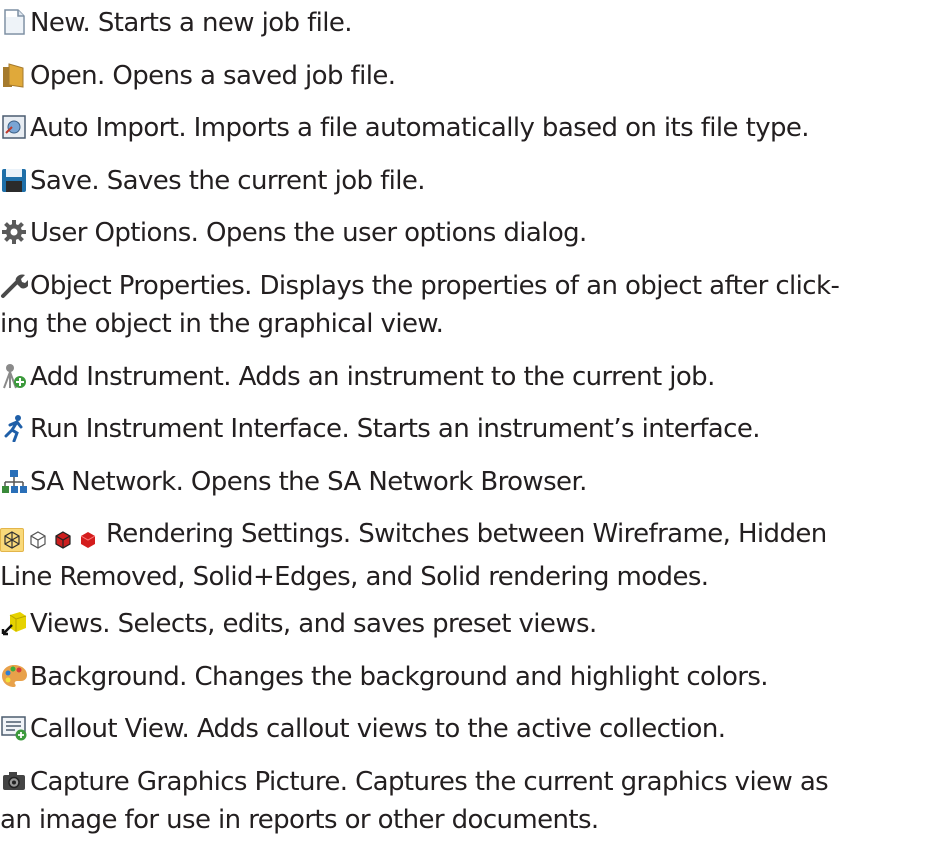 The height and width of the screenshot is (860, 933). Describe the element at coordinates (14, 127) in the screenshot. I see `auto-import-icon` at that location.